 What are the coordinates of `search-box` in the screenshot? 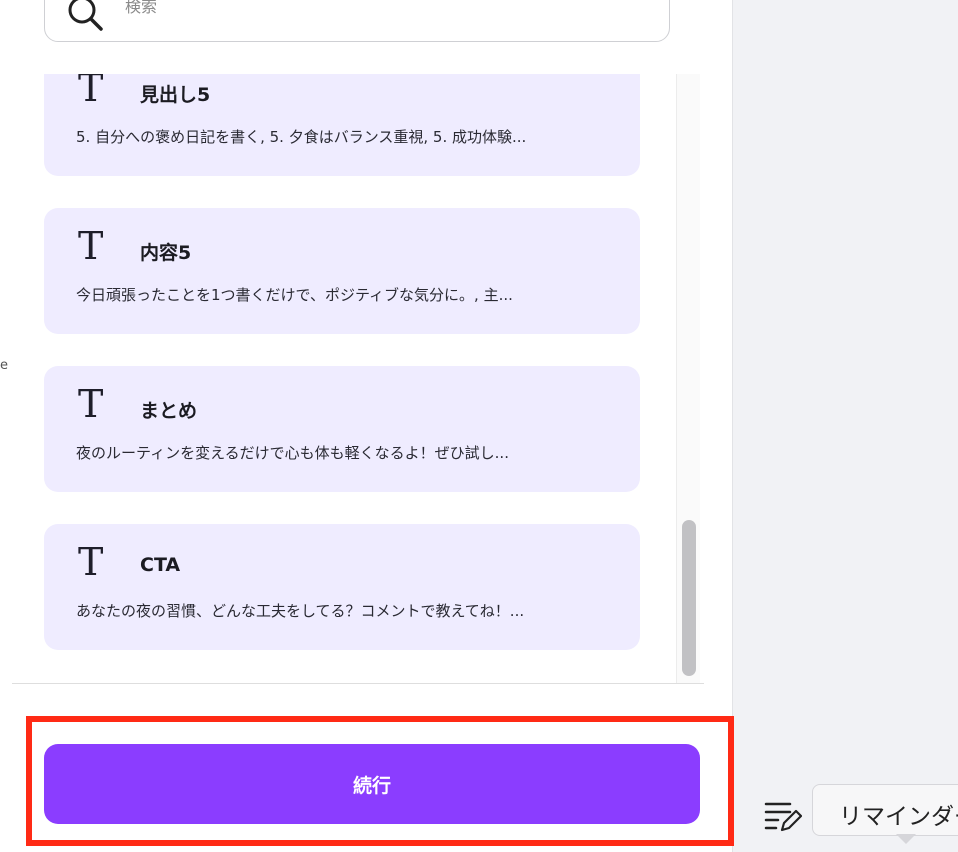 It's located at (357, 21).